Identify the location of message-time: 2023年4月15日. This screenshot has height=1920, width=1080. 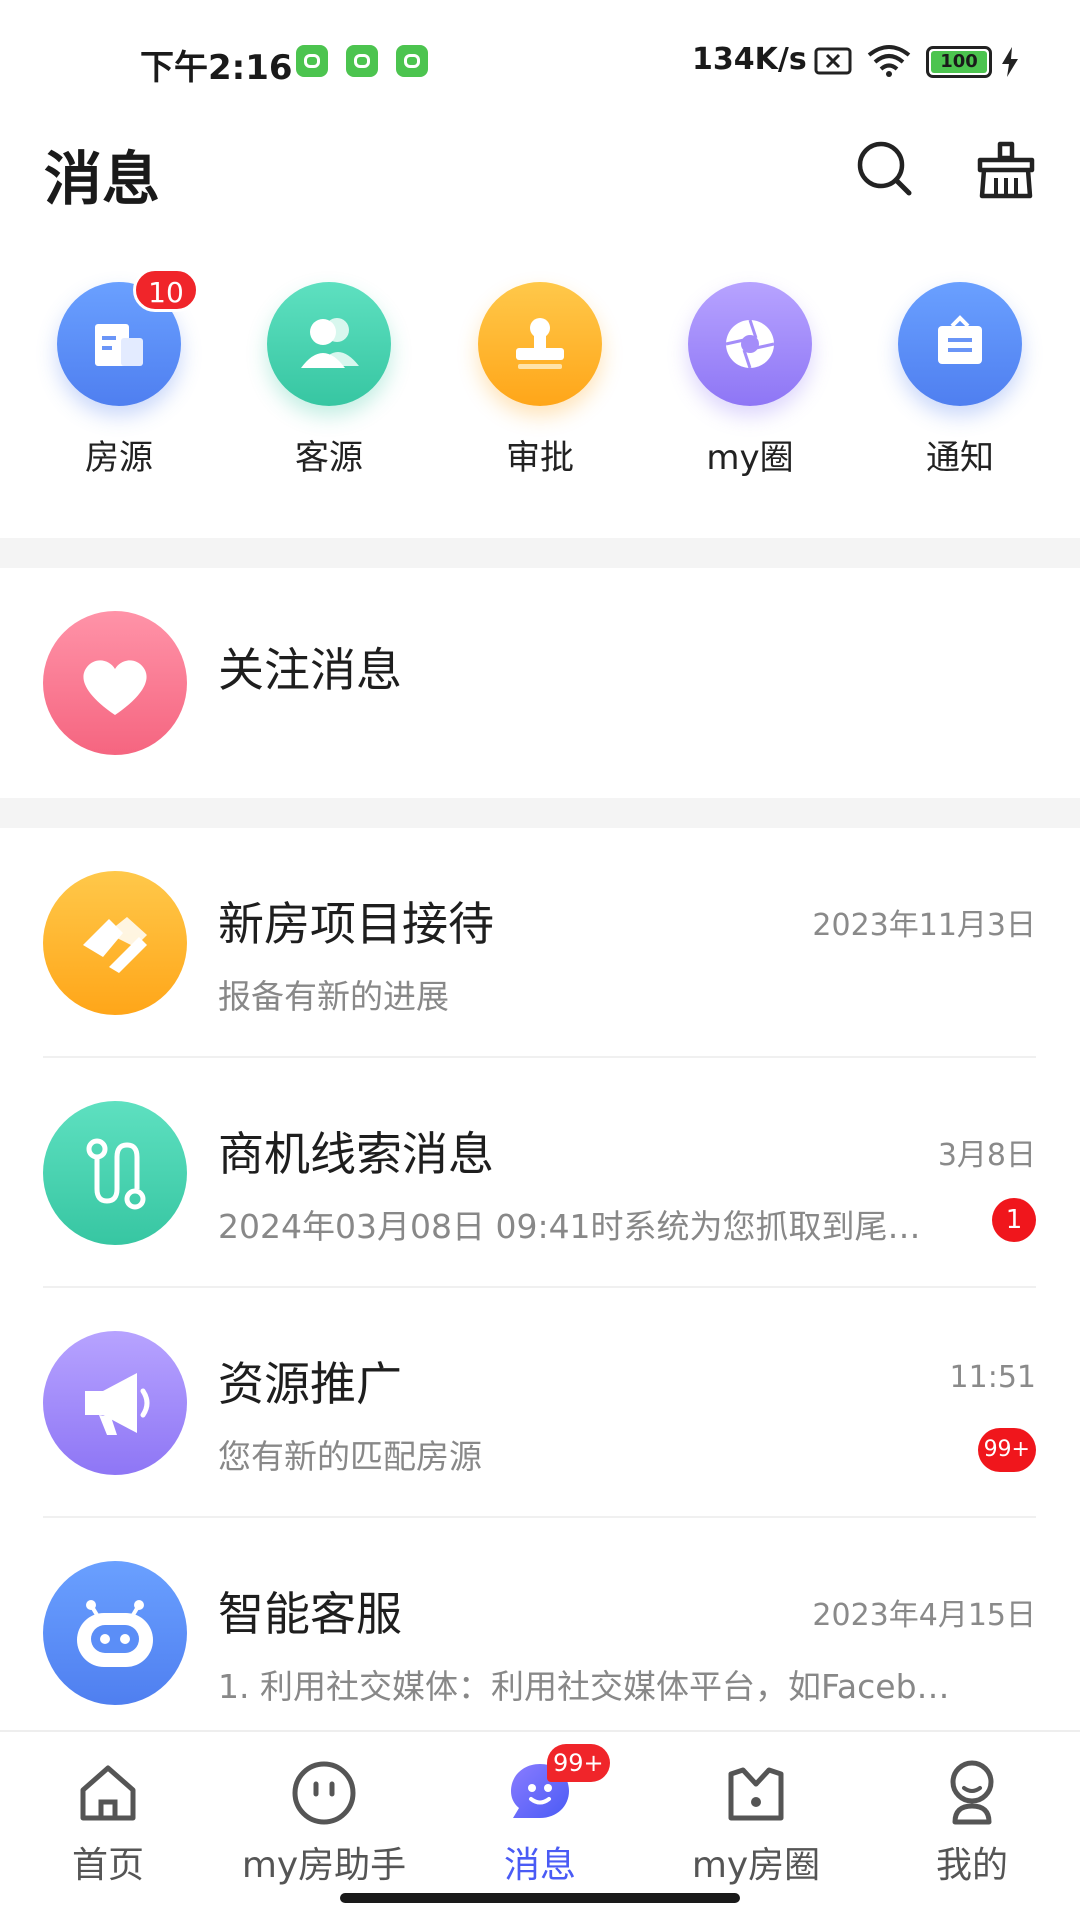
(924, 1615).